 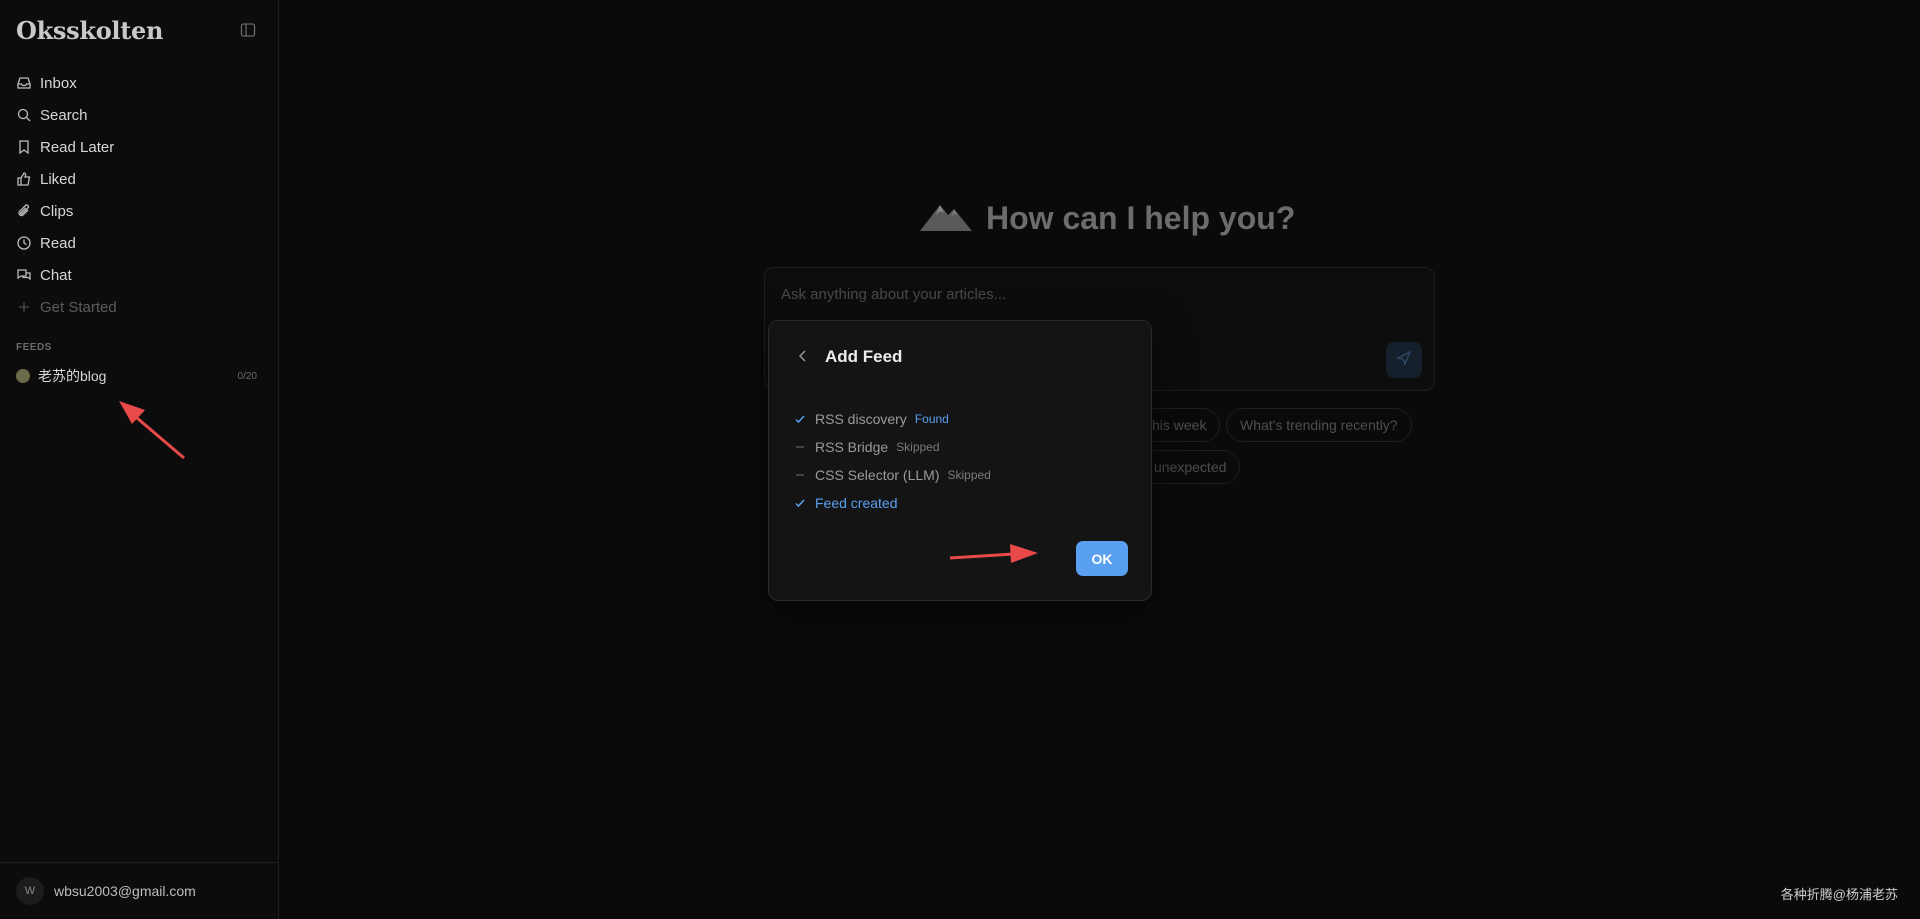 I want to click on sidebar-item-label: Clips, so click(x=57, y=211).